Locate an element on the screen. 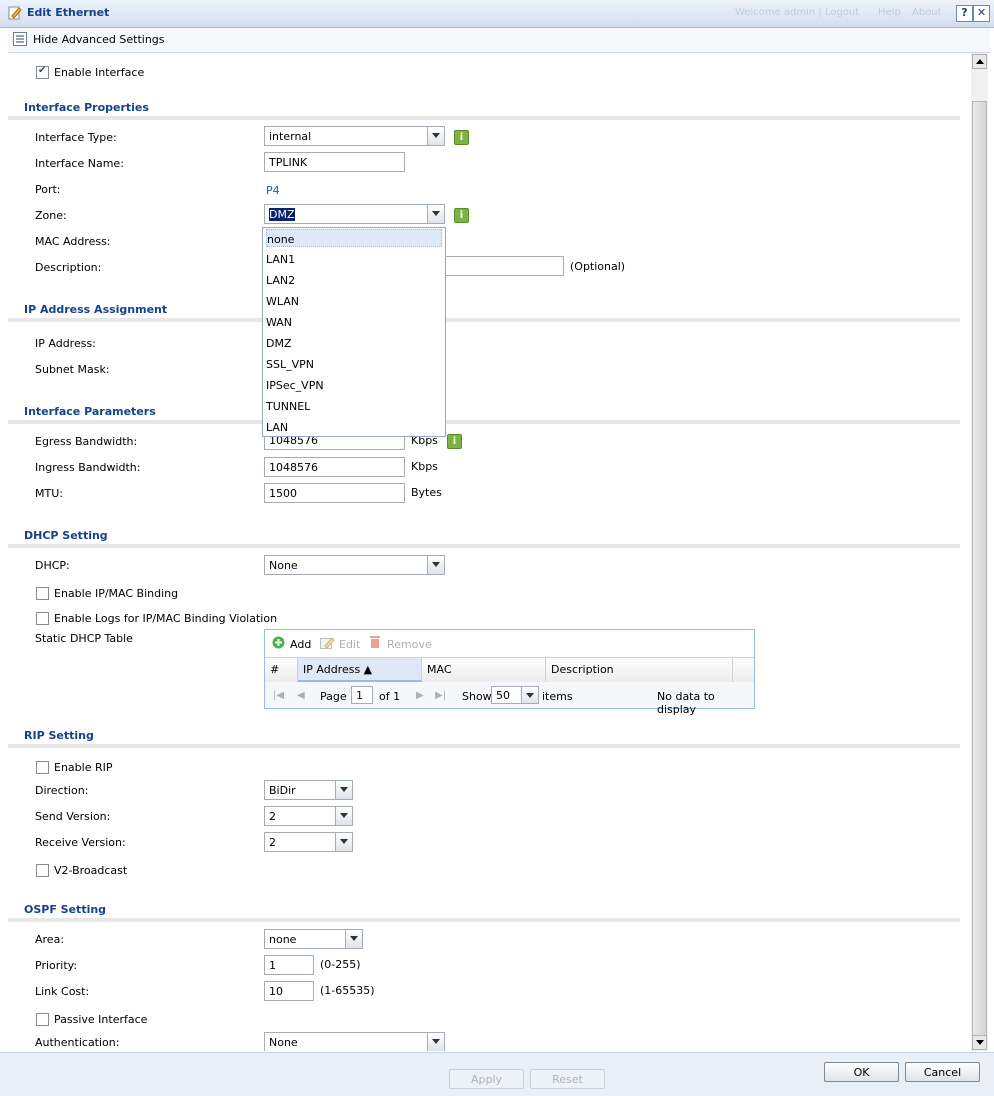 The height and width of the screenshot is (1096, 994). remove-button: Remove is located at coordinates (409, 644).